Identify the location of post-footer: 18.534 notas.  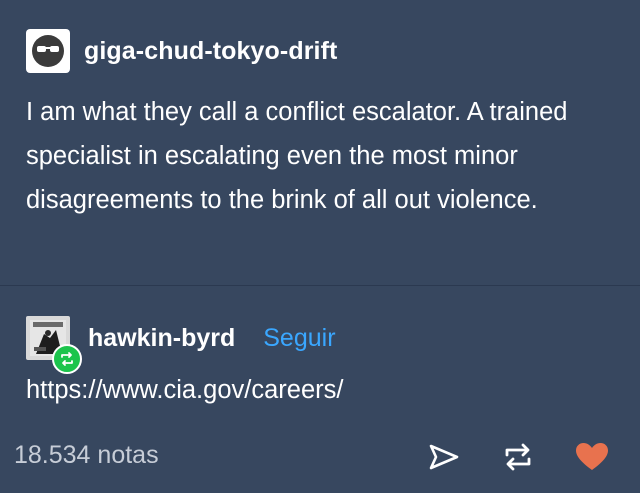
(320, 457).